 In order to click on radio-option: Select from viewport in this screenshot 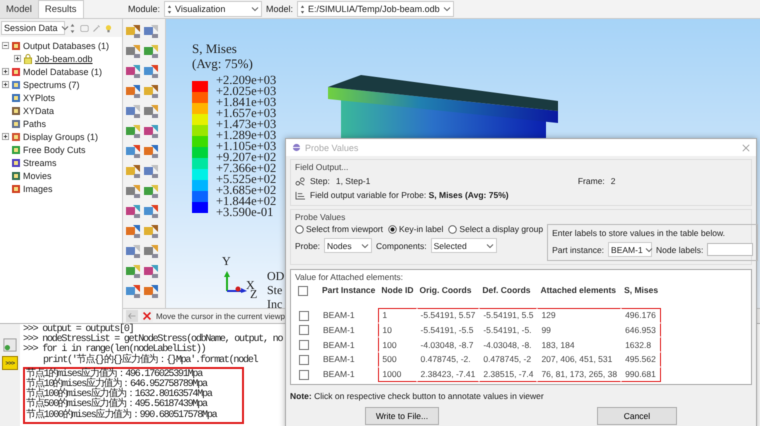, I will do `click(339, 229)`.